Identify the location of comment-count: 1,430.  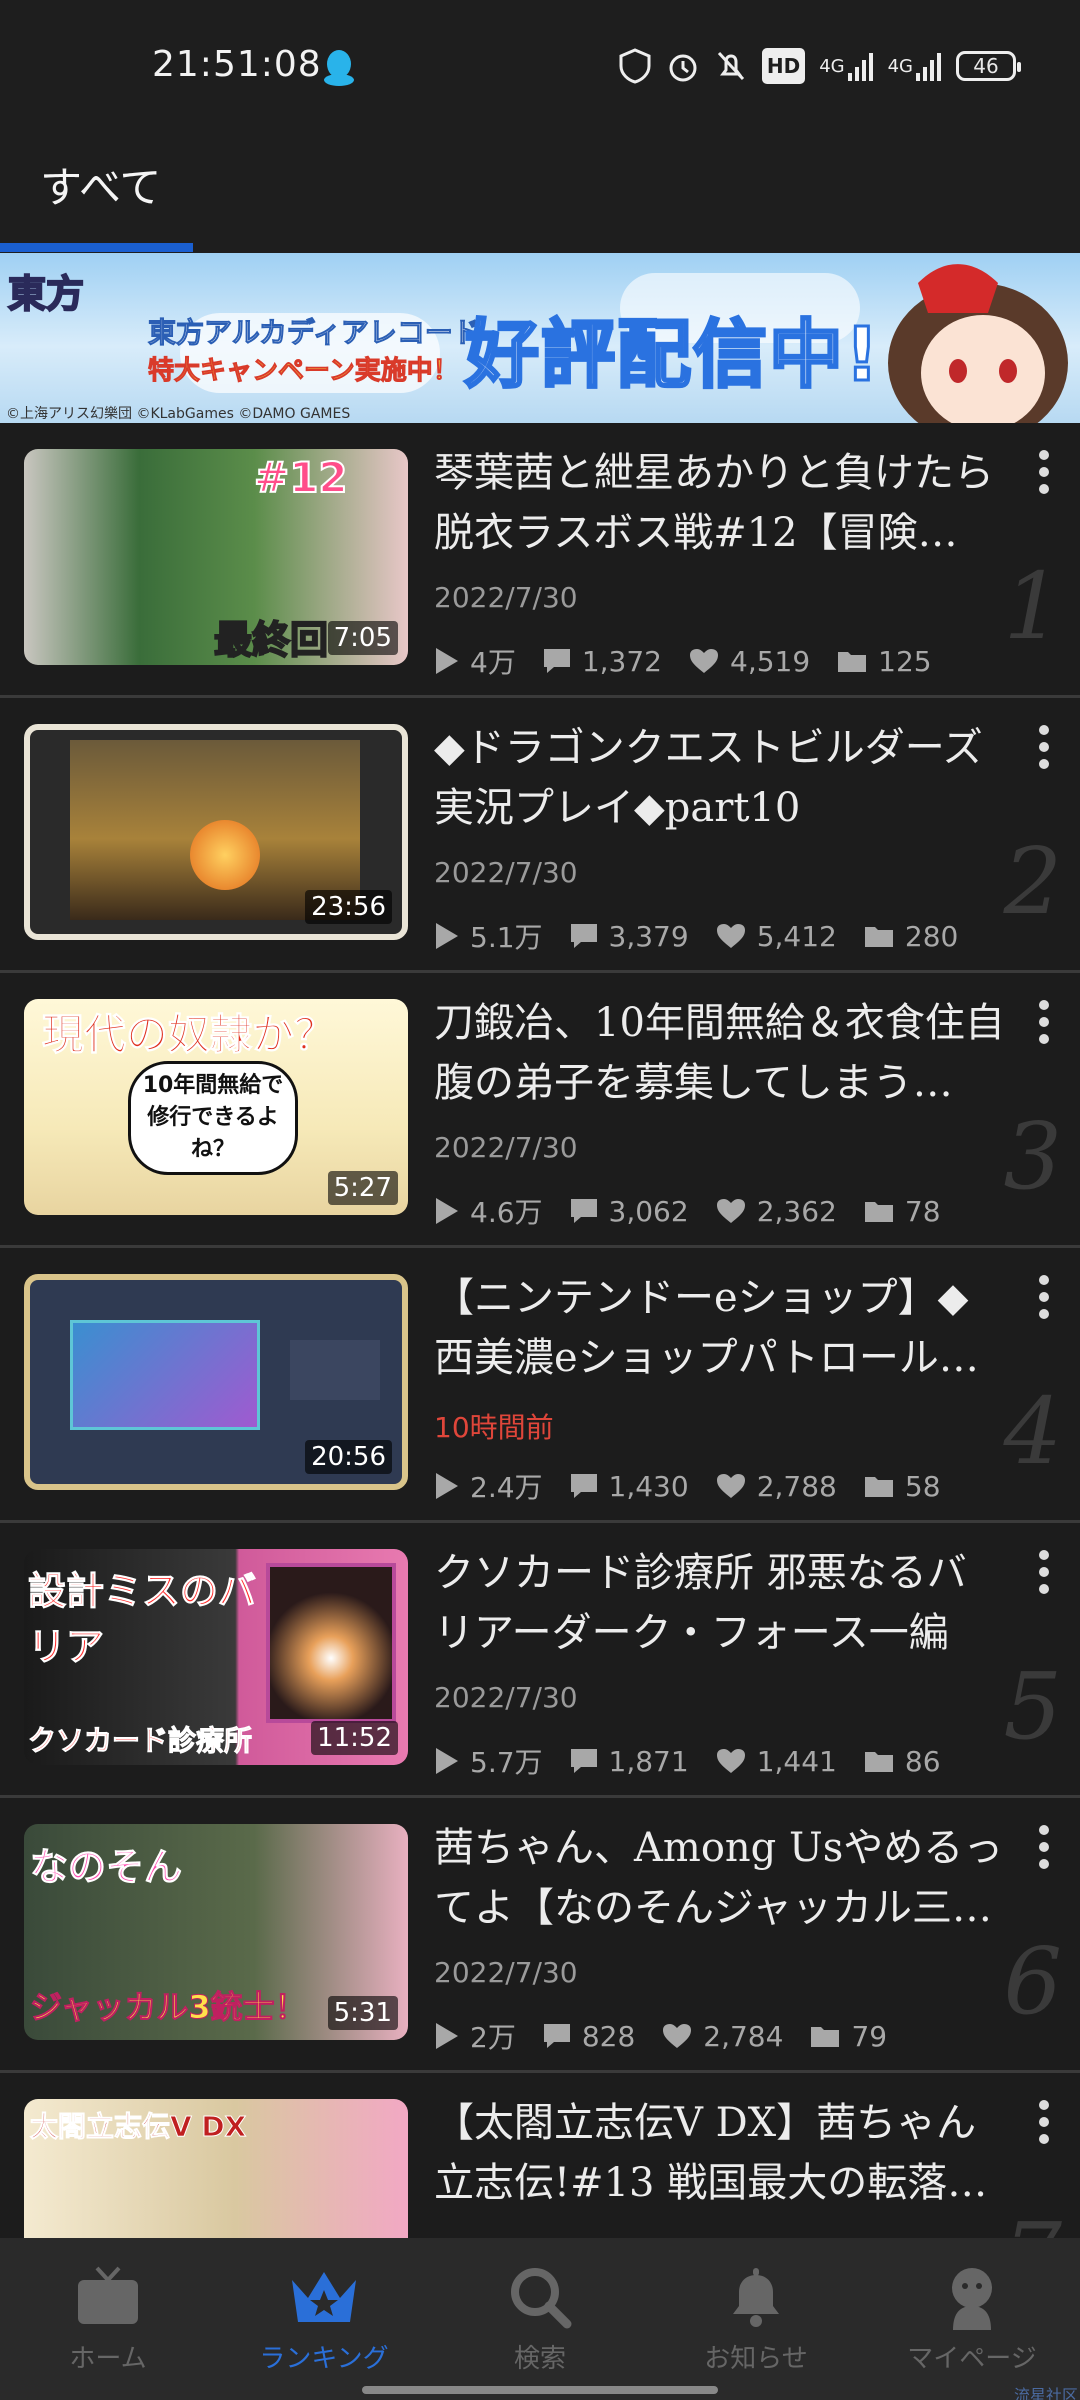
(648, 1486).